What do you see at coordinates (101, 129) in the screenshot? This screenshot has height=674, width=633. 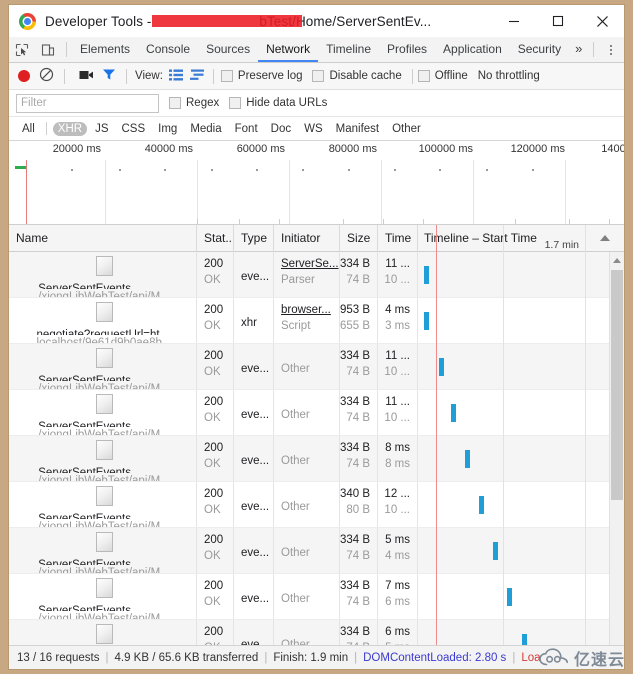 I see `type-filter-js: JS` at bounding box center [101, 129].